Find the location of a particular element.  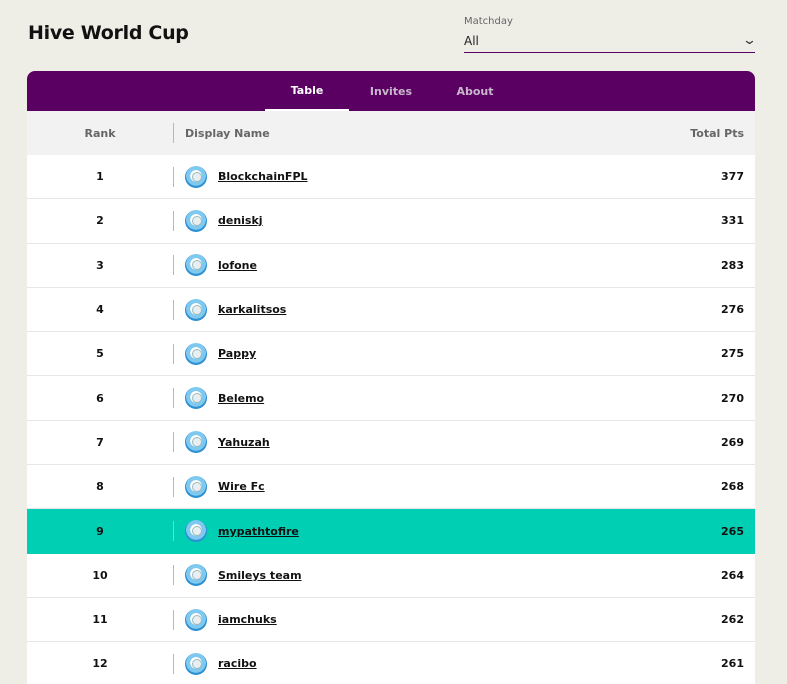

tab-bar: Table Invites About is located at coordinates (391, 91).